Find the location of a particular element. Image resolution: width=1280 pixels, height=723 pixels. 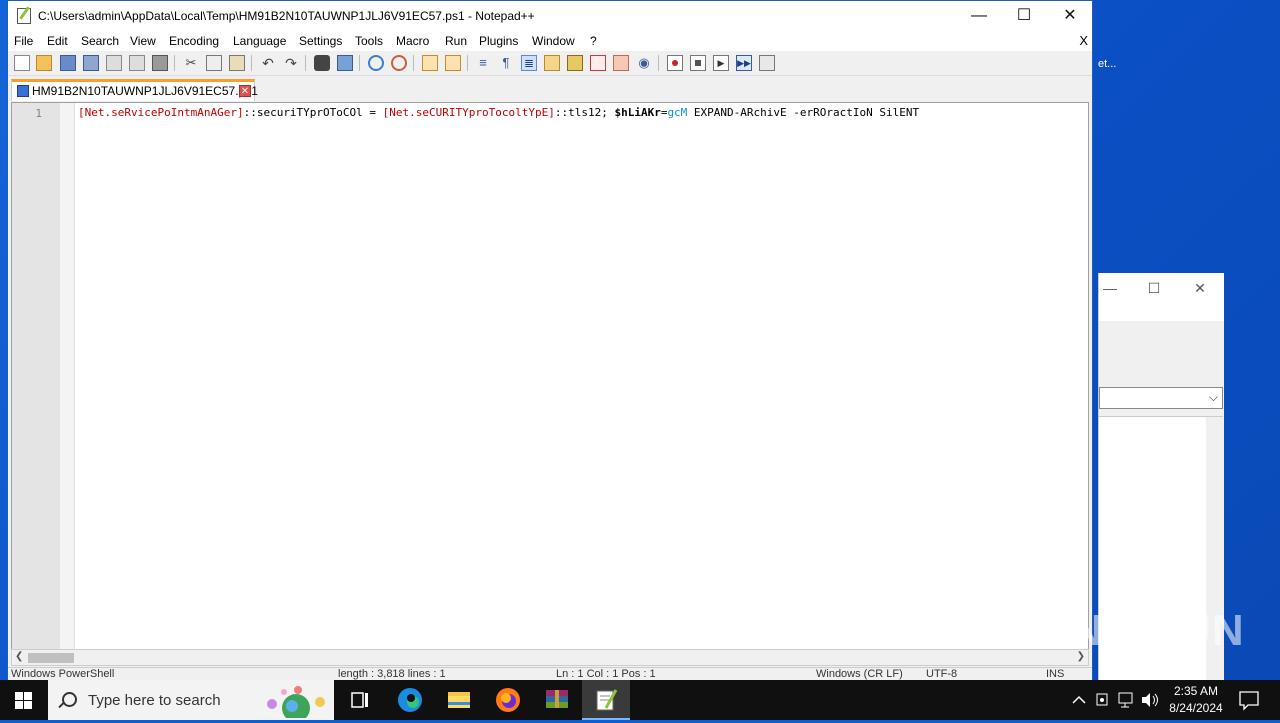

fold-margin is located at coordinates (67, 376).